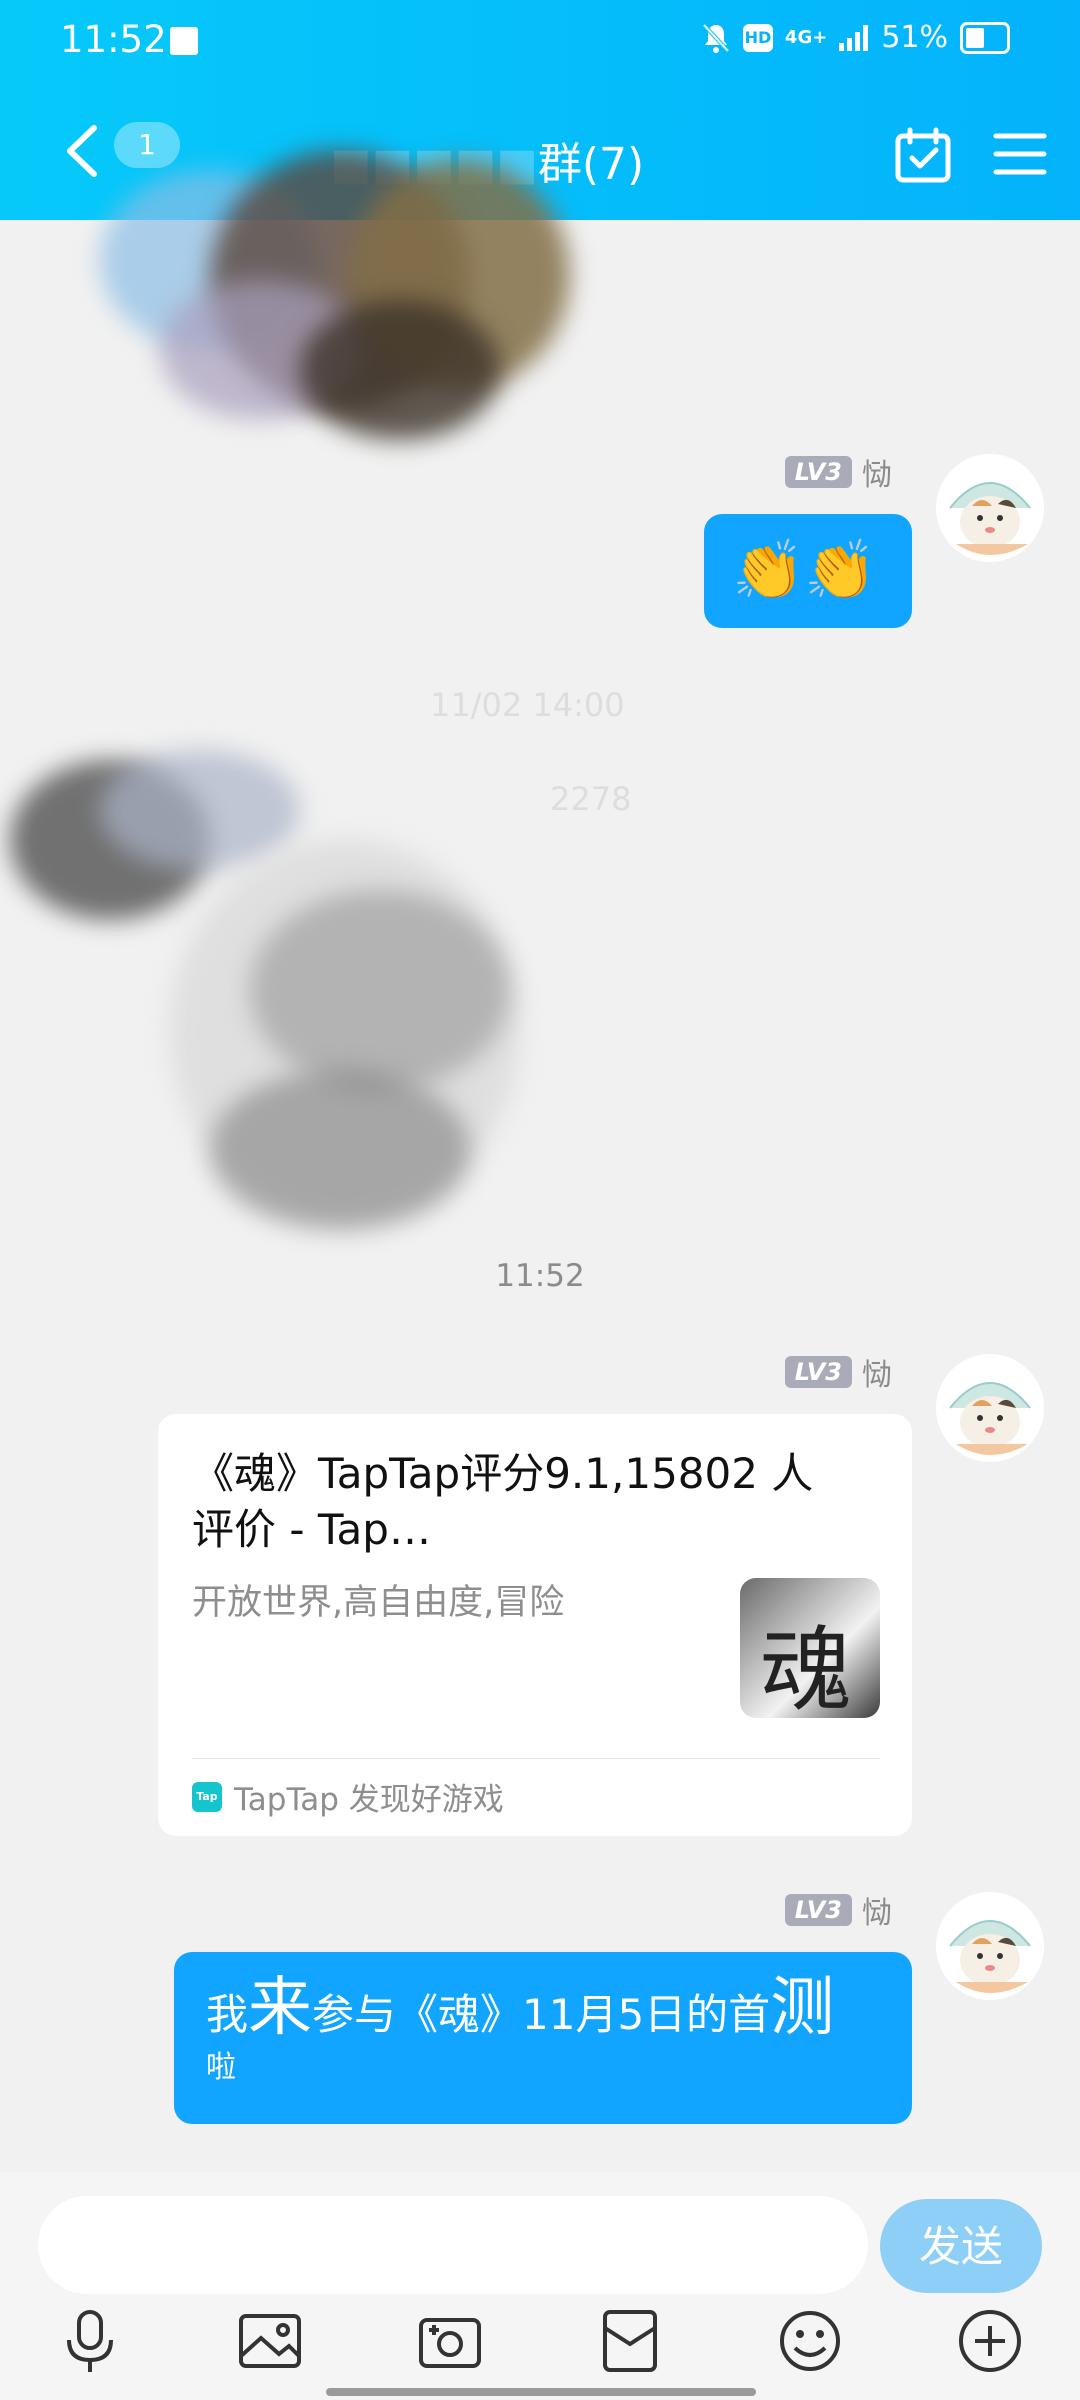 The height and width of the screenshot is (2400, 1080). I want to click on battery-percent: 51%, so click(914, 37).